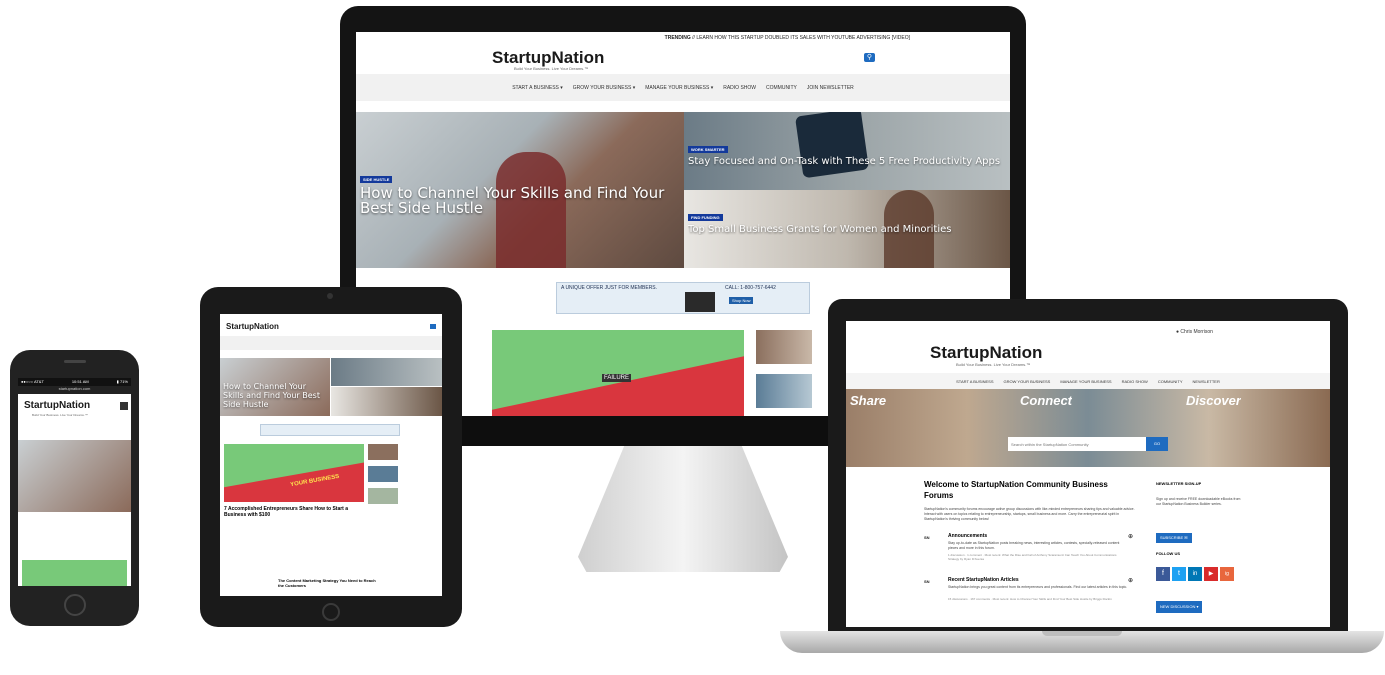  I want to click on newsletter-heading: NEWSLETTER SIGN-UP, so click(1179, 483).